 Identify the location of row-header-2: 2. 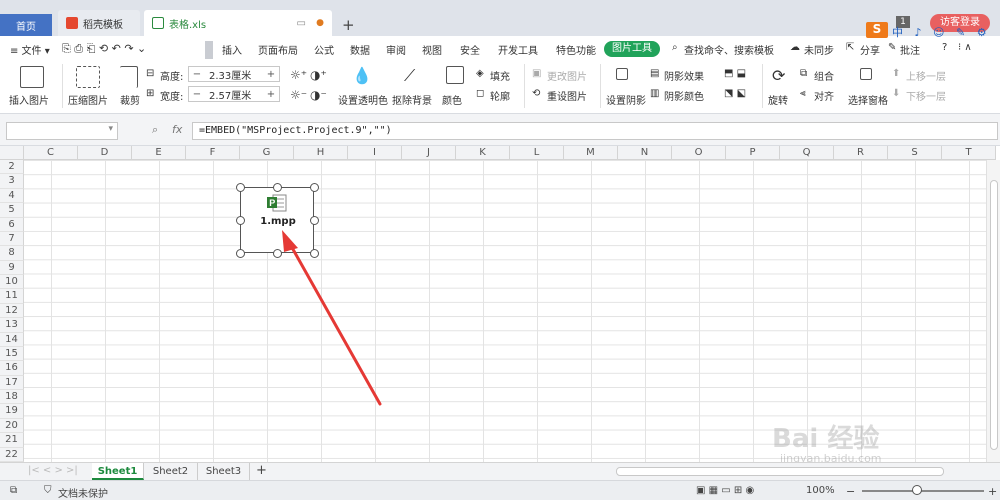
(12, 167).